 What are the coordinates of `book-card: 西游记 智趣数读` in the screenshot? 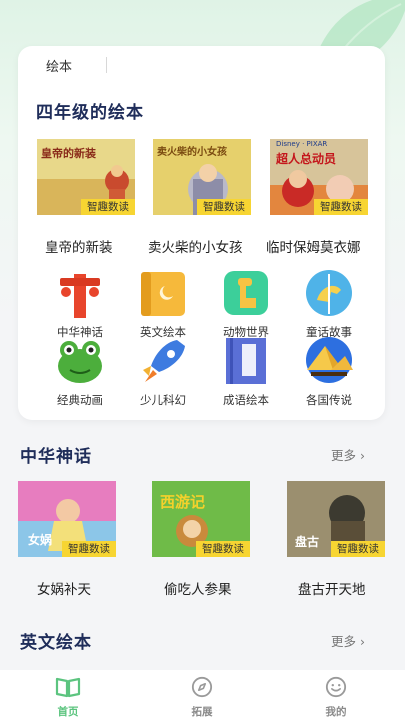 It's located at (201, 519).